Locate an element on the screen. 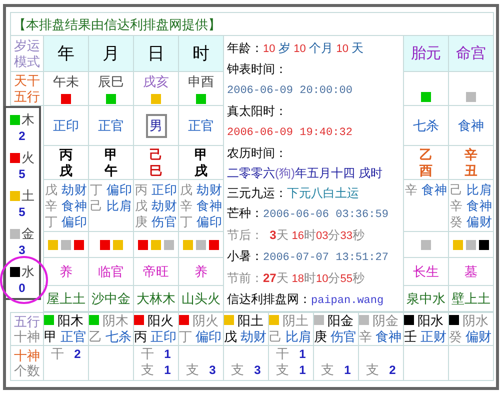 The width and height of the screenshot is (504, 400). row-label: 五行 十神 is located at coordinates (27, 329).